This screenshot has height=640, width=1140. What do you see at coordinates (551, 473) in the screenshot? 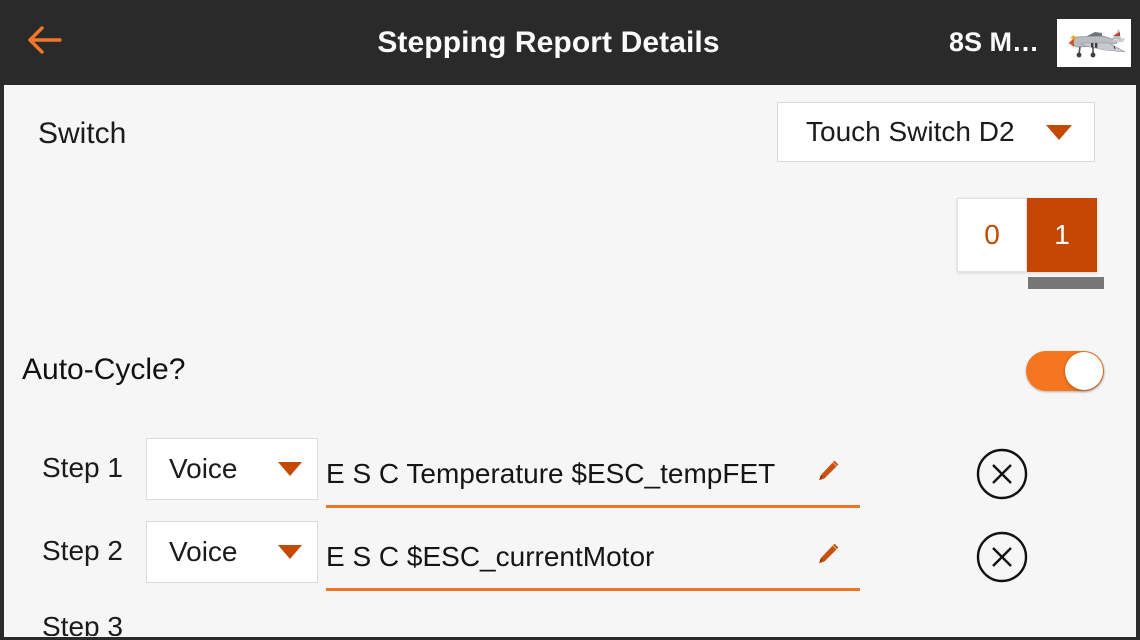
I see `step-value-text: E S C Temperature $ESC_tempFET` at bounding box center [551, 473].